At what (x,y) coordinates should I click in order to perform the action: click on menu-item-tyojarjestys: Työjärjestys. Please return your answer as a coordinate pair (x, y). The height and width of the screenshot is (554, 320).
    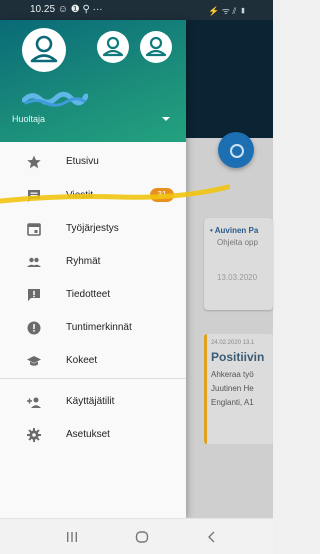
    Looking at the image, I should click on (93, 229).